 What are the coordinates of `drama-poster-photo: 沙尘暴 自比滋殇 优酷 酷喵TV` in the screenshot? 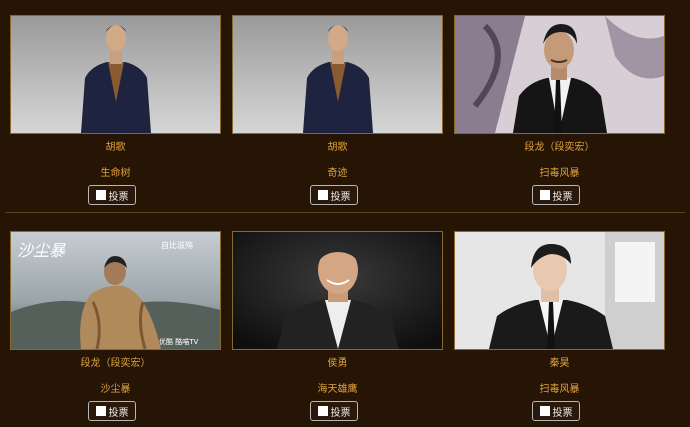 It's located at (115, 290).